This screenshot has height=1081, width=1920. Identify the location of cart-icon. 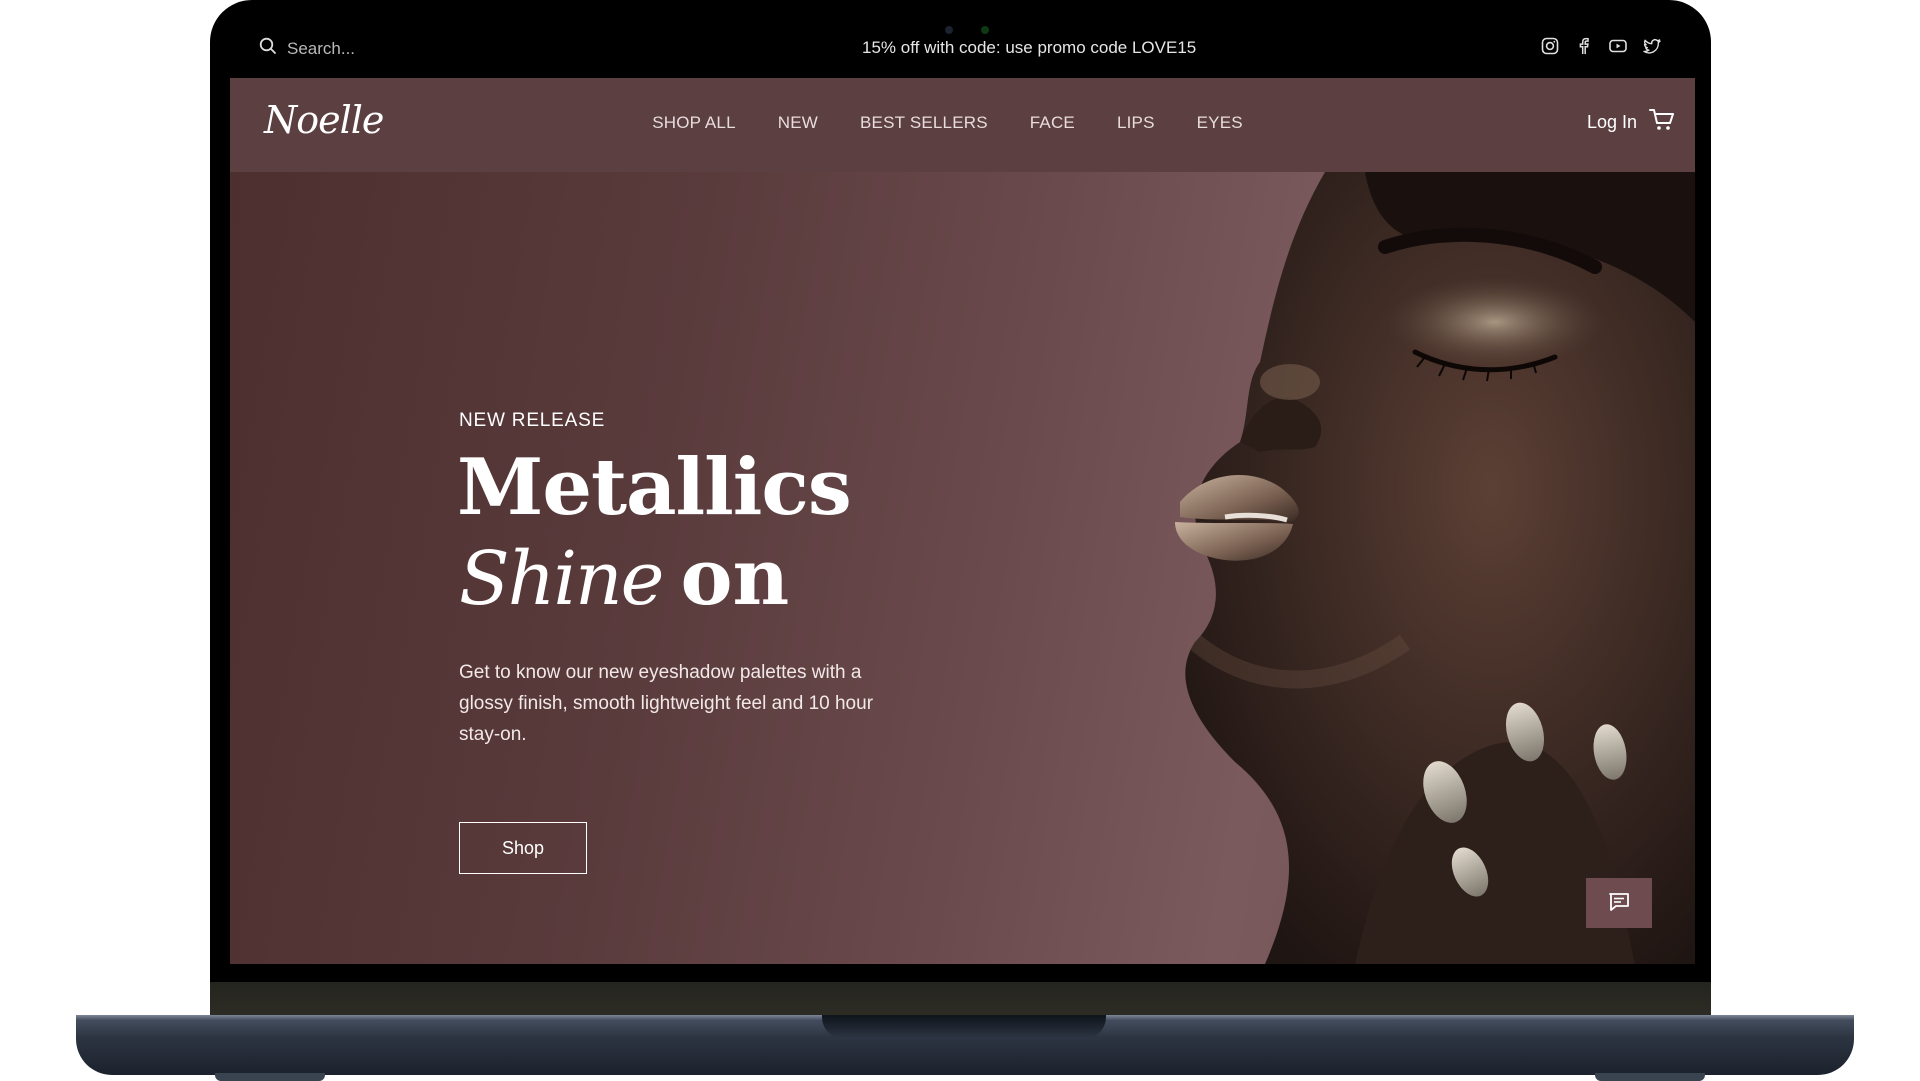
(1662, 122).